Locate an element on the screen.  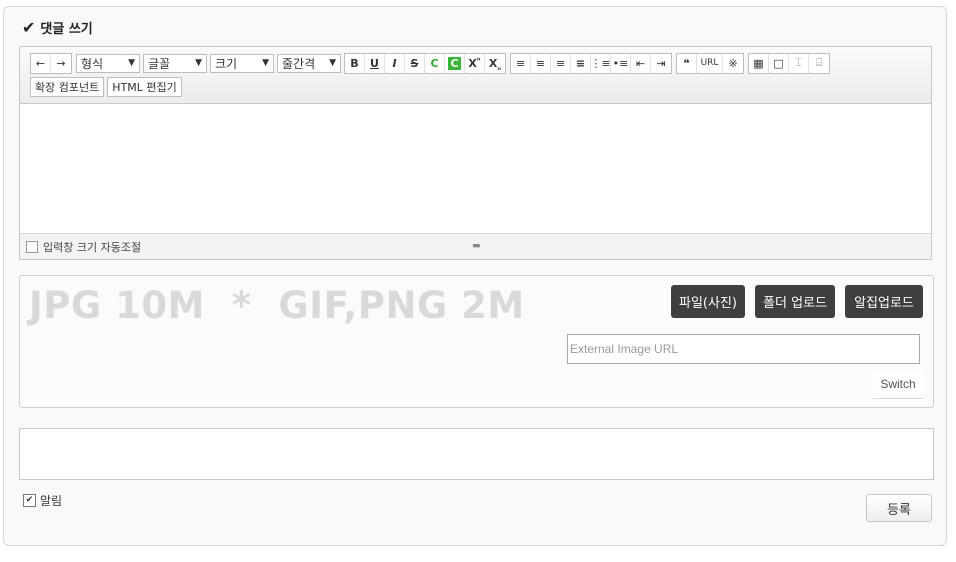
align-right-icon: ≡ is located at coordinates (561, 63).